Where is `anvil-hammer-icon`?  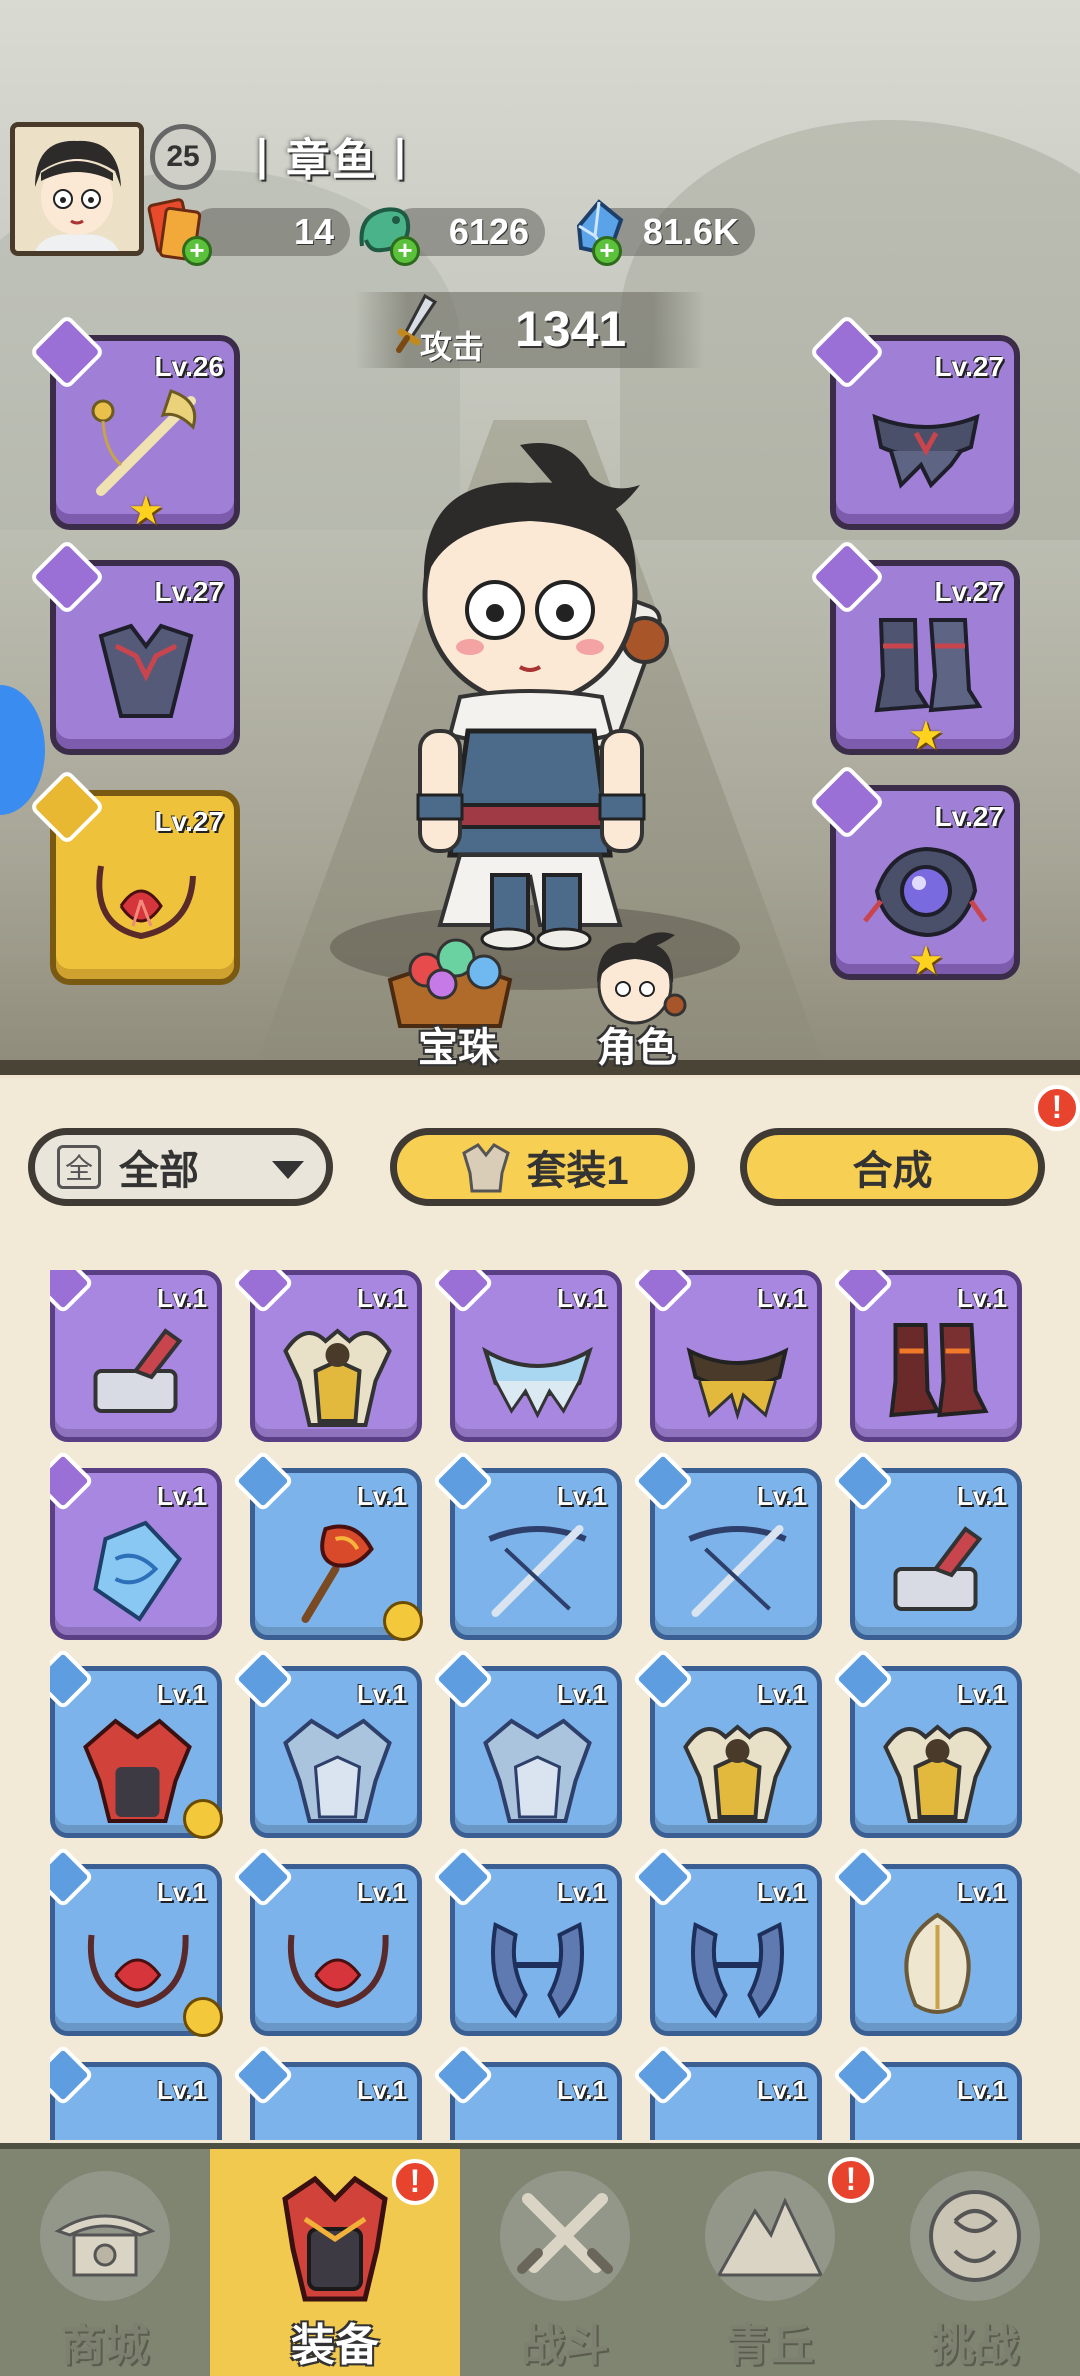 anvil-hammer-icon is located at coordinates (938, 1568).